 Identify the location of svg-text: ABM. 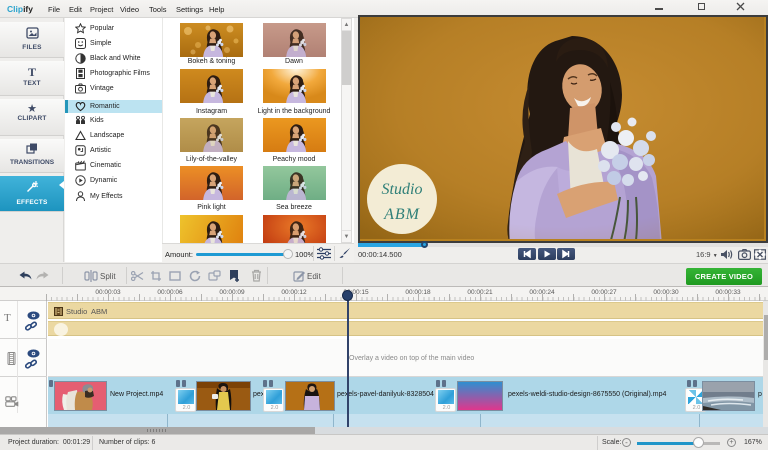
(402, 214).